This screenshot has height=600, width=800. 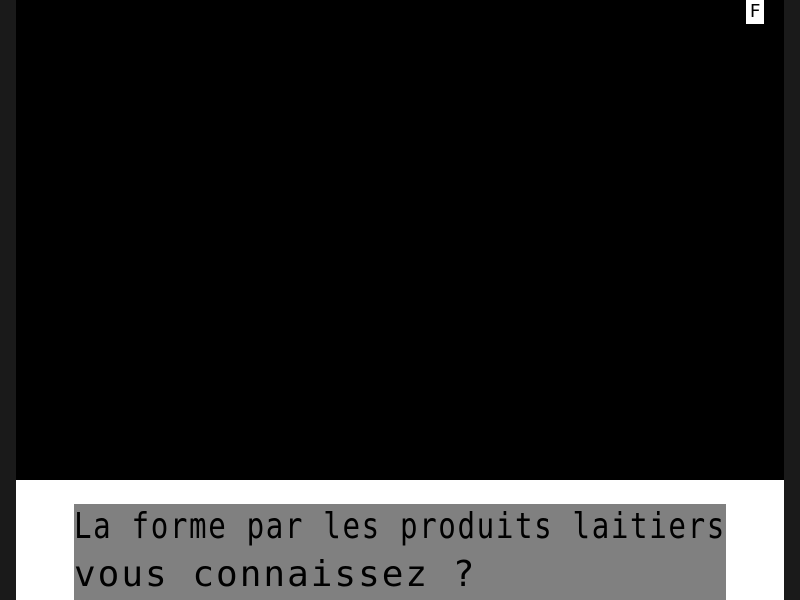 What do you see at coordinates (755, 12) in the screenshot?
I see `mode-indicator: F` at bounding box center [755, 12].